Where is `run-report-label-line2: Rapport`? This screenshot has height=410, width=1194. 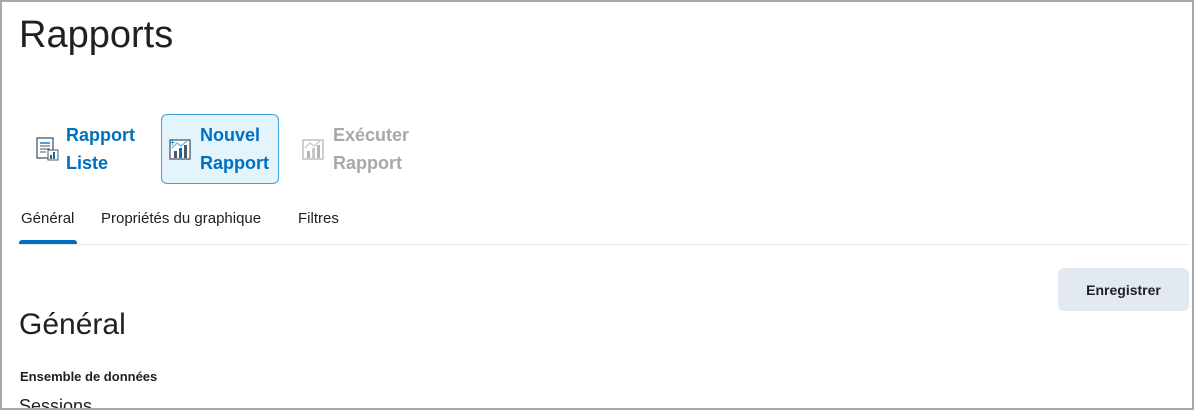 run-report-label-line2: Rapport is located at coordinates (367, 163).